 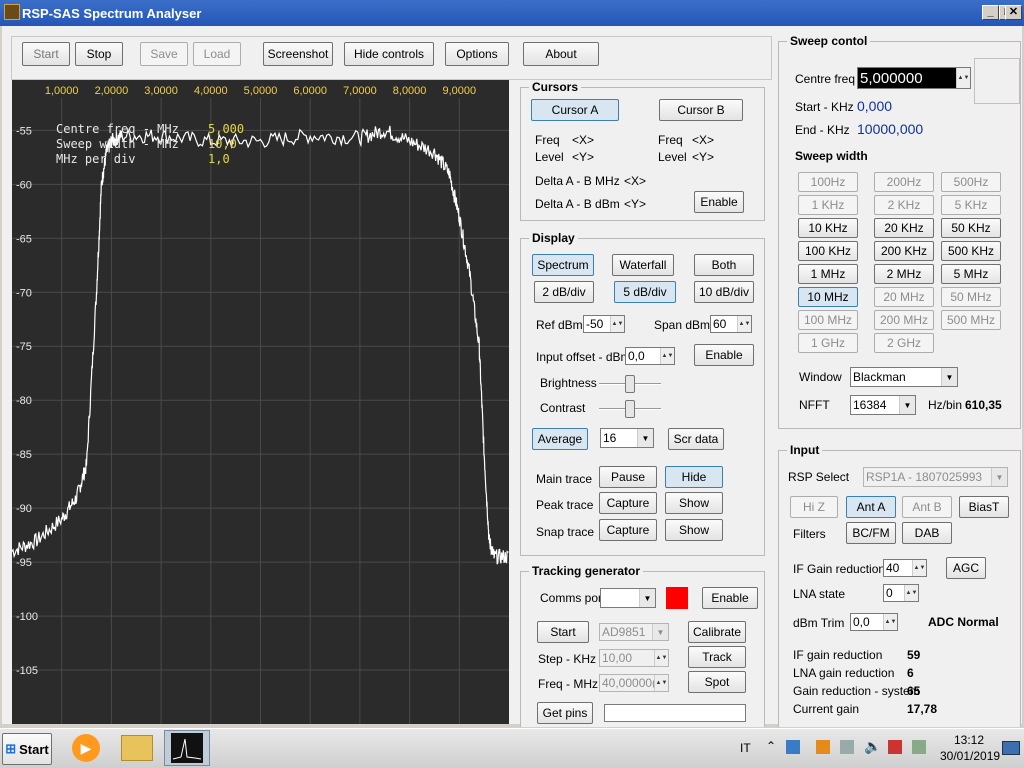 What do you see at coordinates (828, 205) in the screenshot?
I see `sweep-width-1khz: 1 KHz` at bounding box center [828, 205].